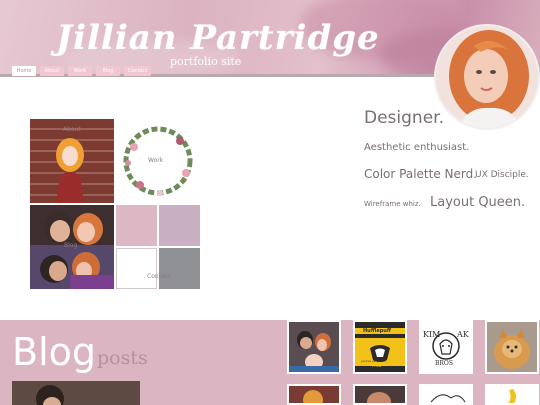  I want to click on contact-tile: Contact, so click(158, 247).